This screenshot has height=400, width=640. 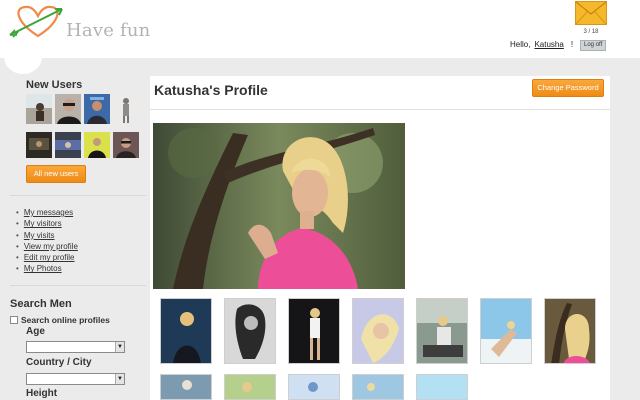 I want to click on site-logo-text: Have fun, so click(x=108, y=30).